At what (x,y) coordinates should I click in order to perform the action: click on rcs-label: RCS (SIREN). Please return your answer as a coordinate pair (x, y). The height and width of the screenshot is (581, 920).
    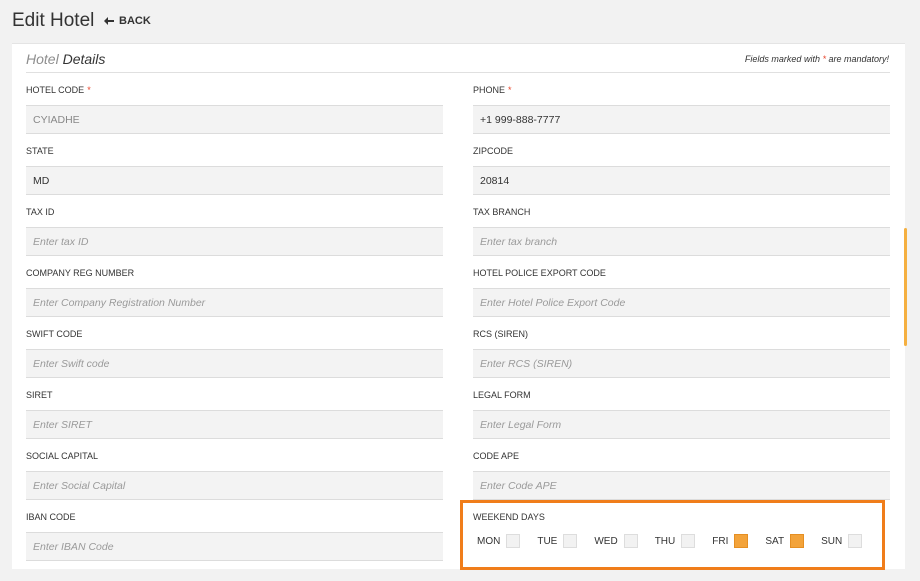
    Looking at the image, I should click on (501, 334).